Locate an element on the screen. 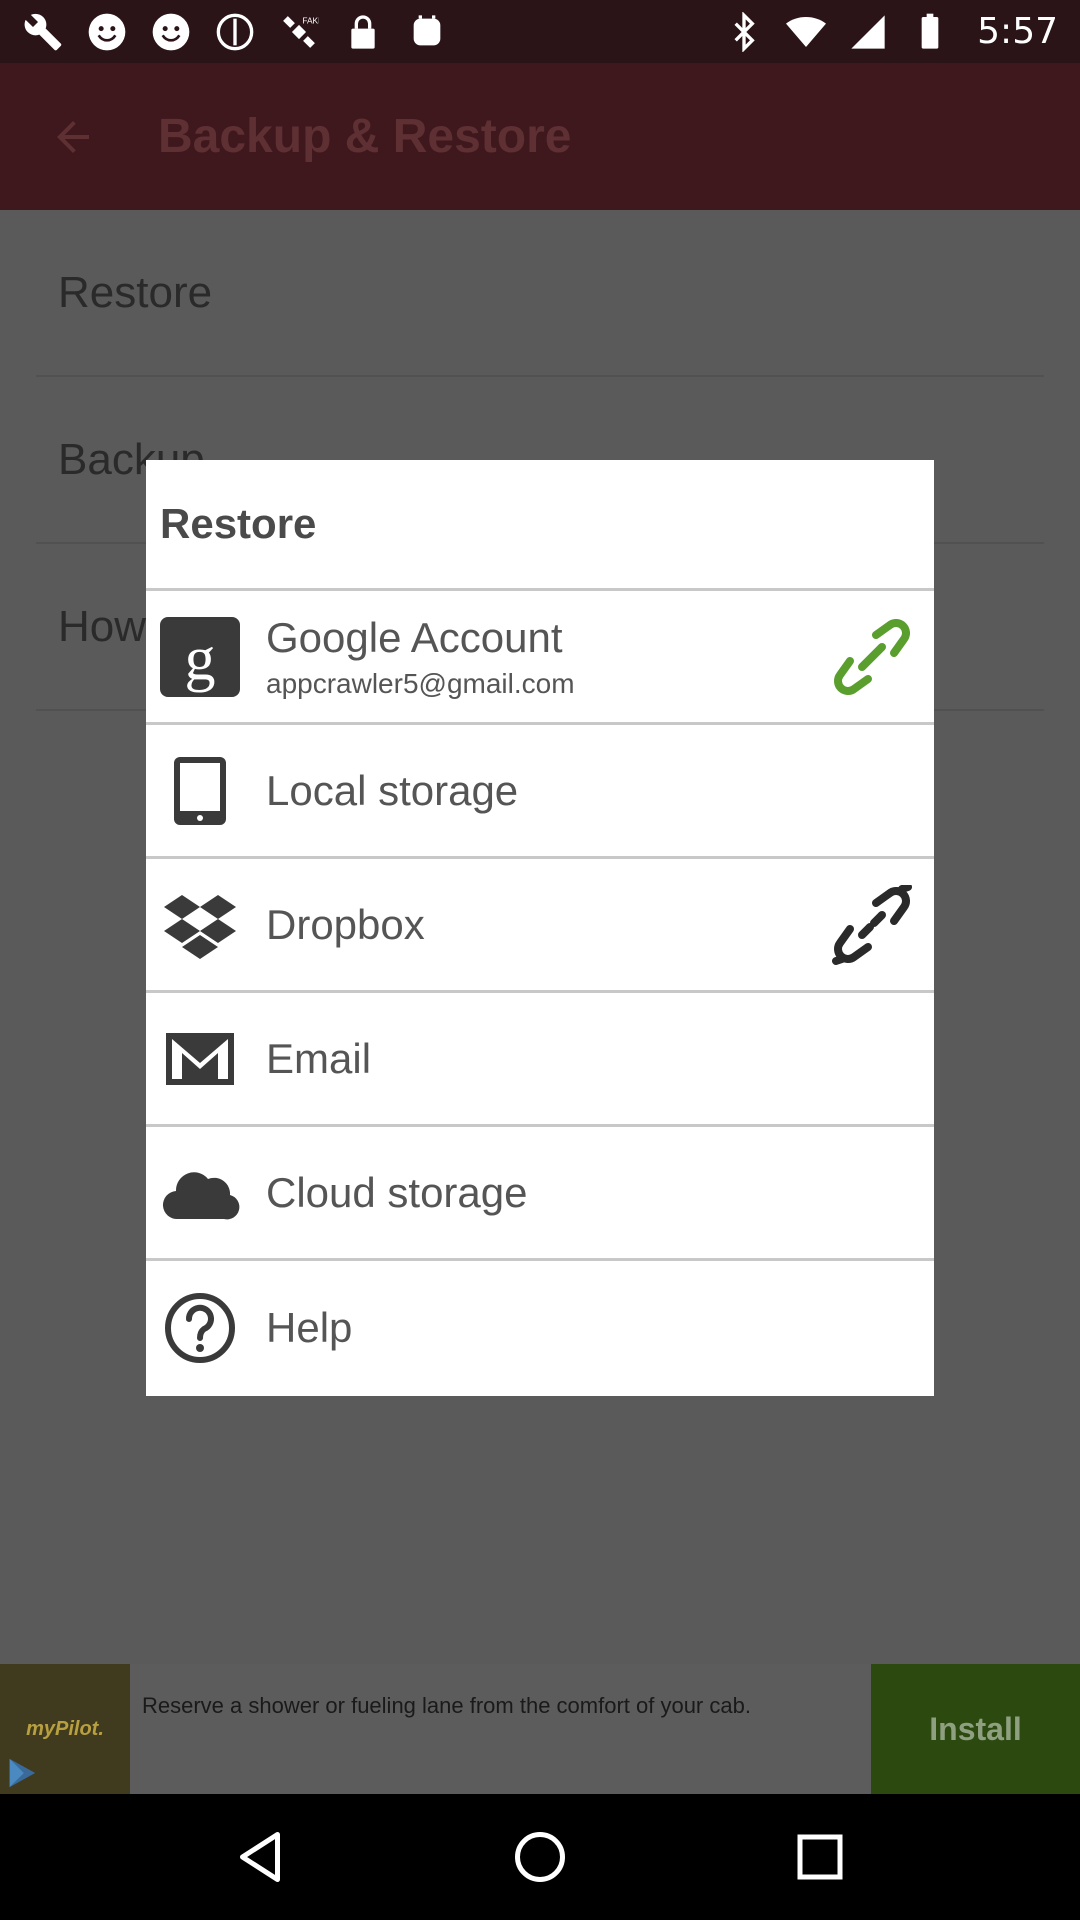 Image resolution: width=1080 pixels, height=1920 pixels. link-disconnected-icon is located at coordinates (872, 923).